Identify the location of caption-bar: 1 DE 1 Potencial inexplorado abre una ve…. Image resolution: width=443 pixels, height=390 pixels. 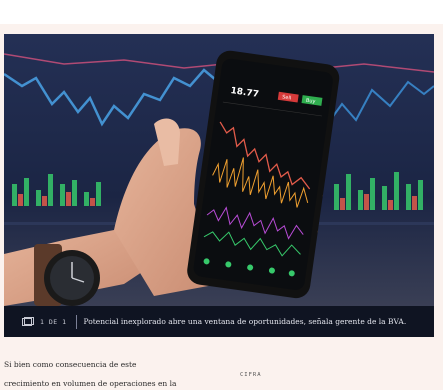
(219, 321).